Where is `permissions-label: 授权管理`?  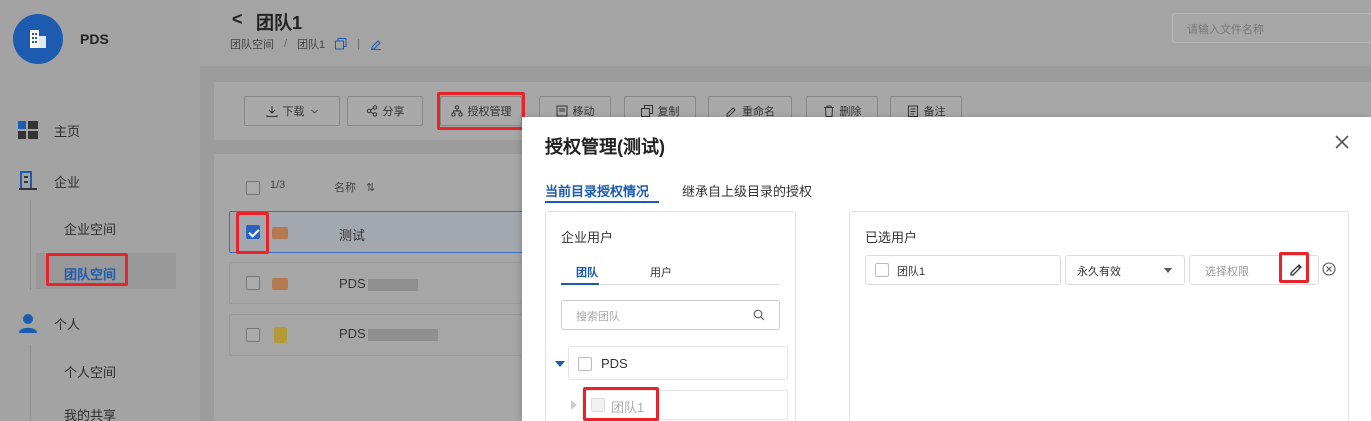 permissions-label: 授权管理 is located at coordinates (489, 112).